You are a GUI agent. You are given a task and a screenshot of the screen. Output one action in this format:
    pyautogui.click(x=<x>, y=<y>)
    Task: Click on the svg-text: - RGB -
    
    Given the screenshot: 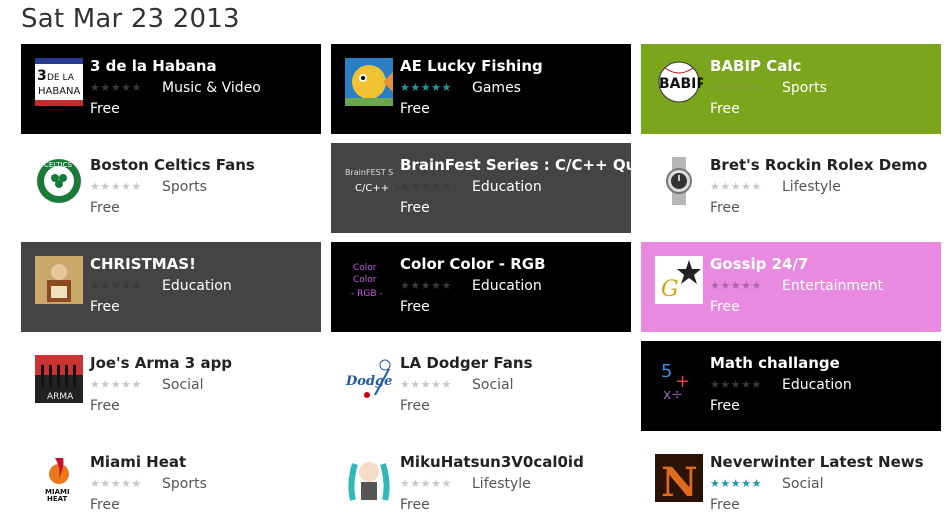 What is the action you would take?
    pyautogui.click(x=367, y=294)
    